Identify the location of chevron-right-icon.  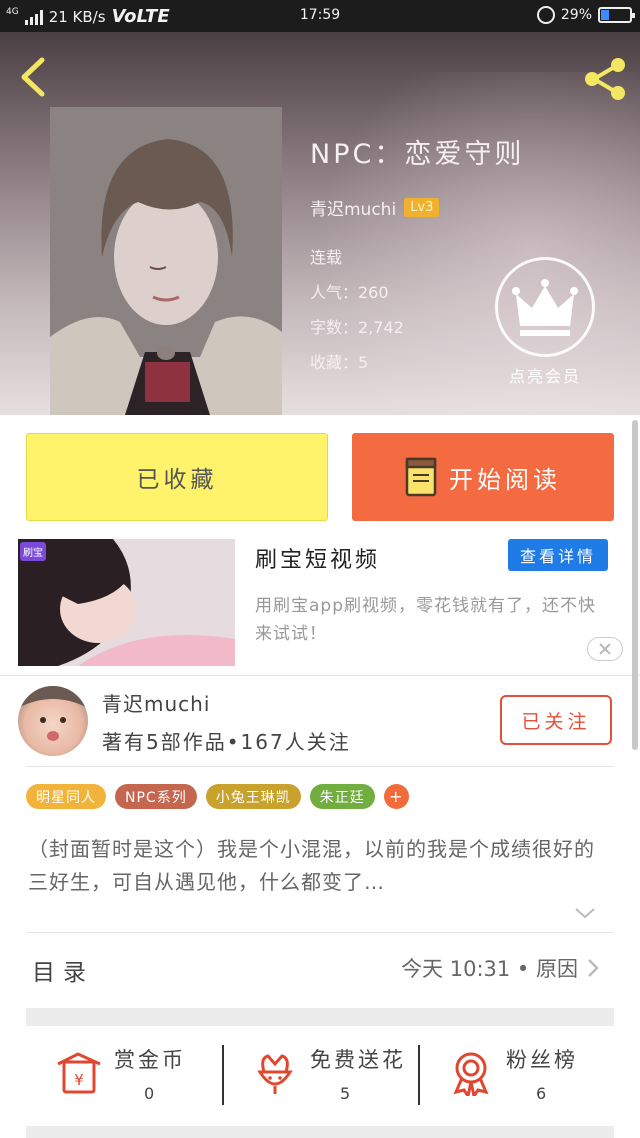
(593, 968).